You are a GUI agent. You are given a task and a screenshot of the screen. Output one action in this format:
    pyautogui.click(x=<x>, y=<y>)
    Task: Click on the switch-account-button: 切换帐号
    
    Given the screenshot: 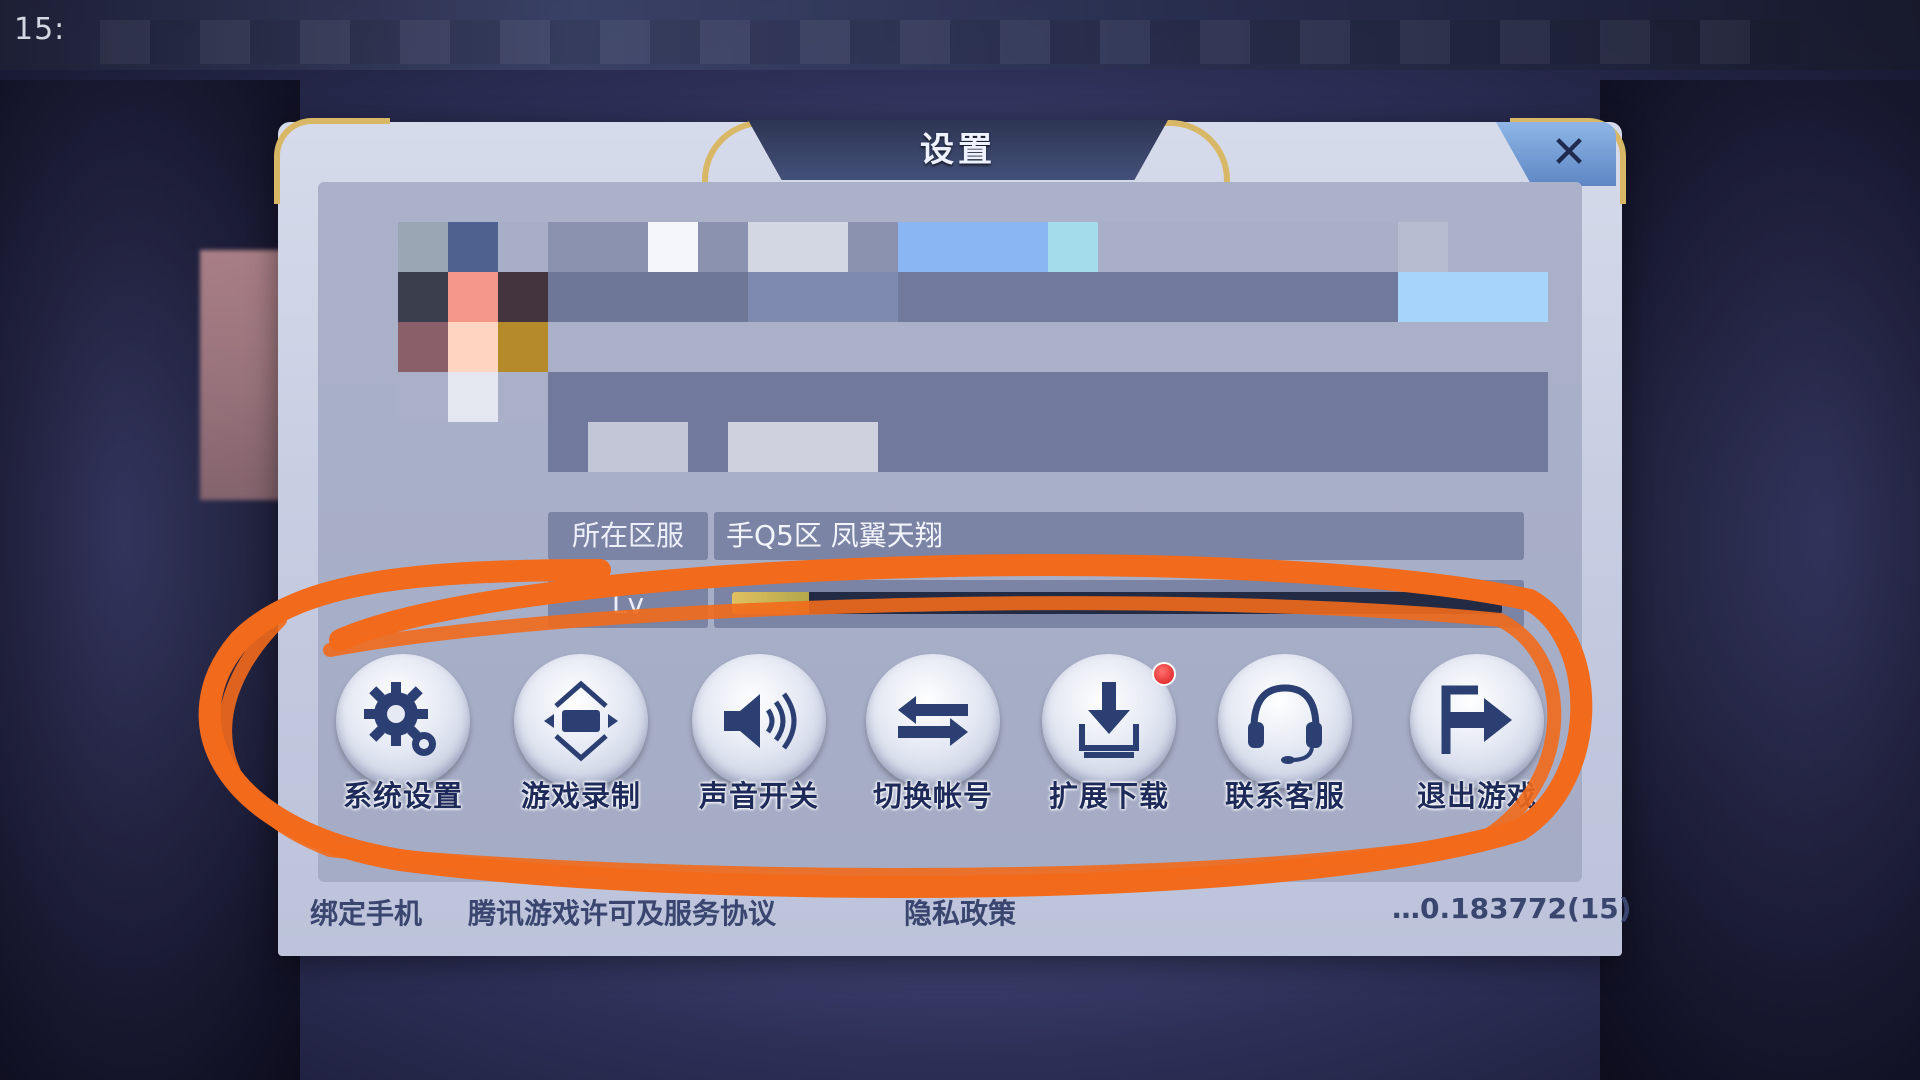 What is the action you would take?
    pyautogui.click(x=933, y=739)
    